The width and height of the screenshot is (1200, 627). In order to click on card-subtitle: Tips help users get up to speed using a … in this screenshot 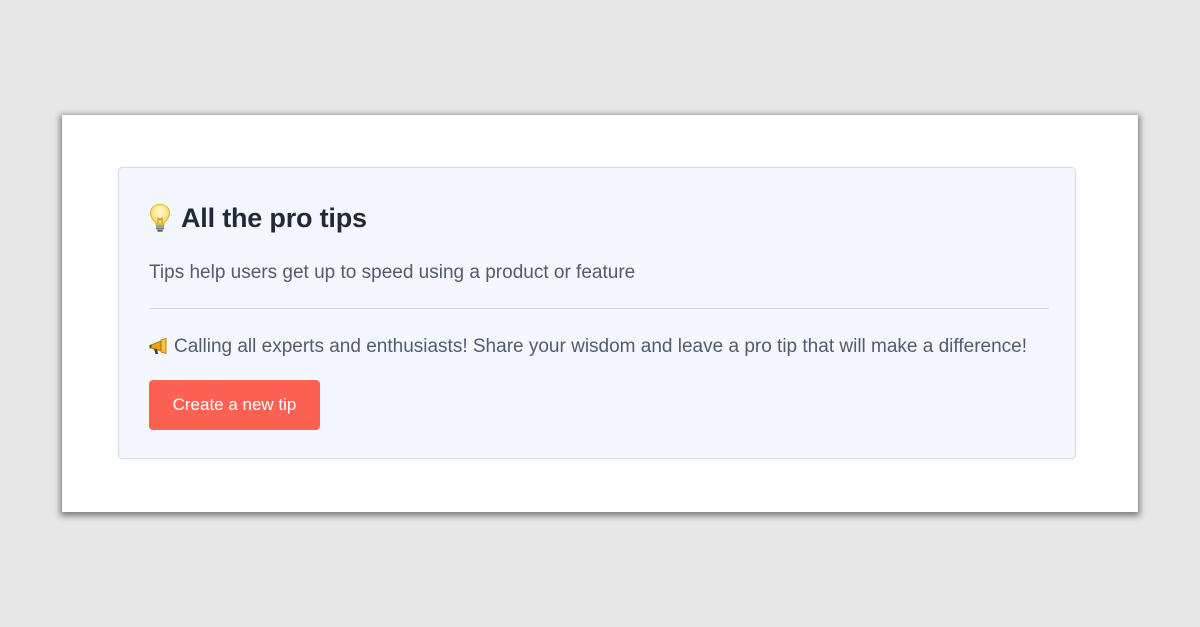, I will do `click(392, 272)`.